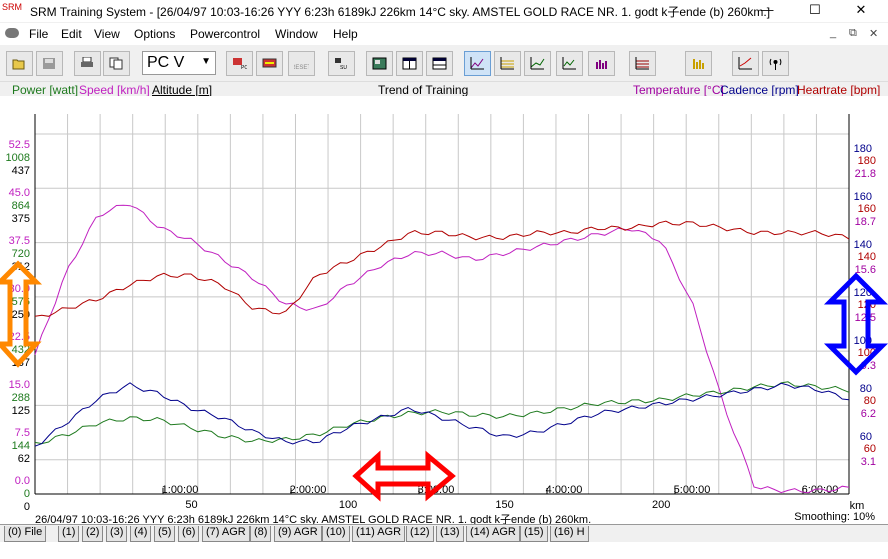 The height and width of the screenshot is (559, 888). I want to click on split-columns-icon, so click(409, 63).